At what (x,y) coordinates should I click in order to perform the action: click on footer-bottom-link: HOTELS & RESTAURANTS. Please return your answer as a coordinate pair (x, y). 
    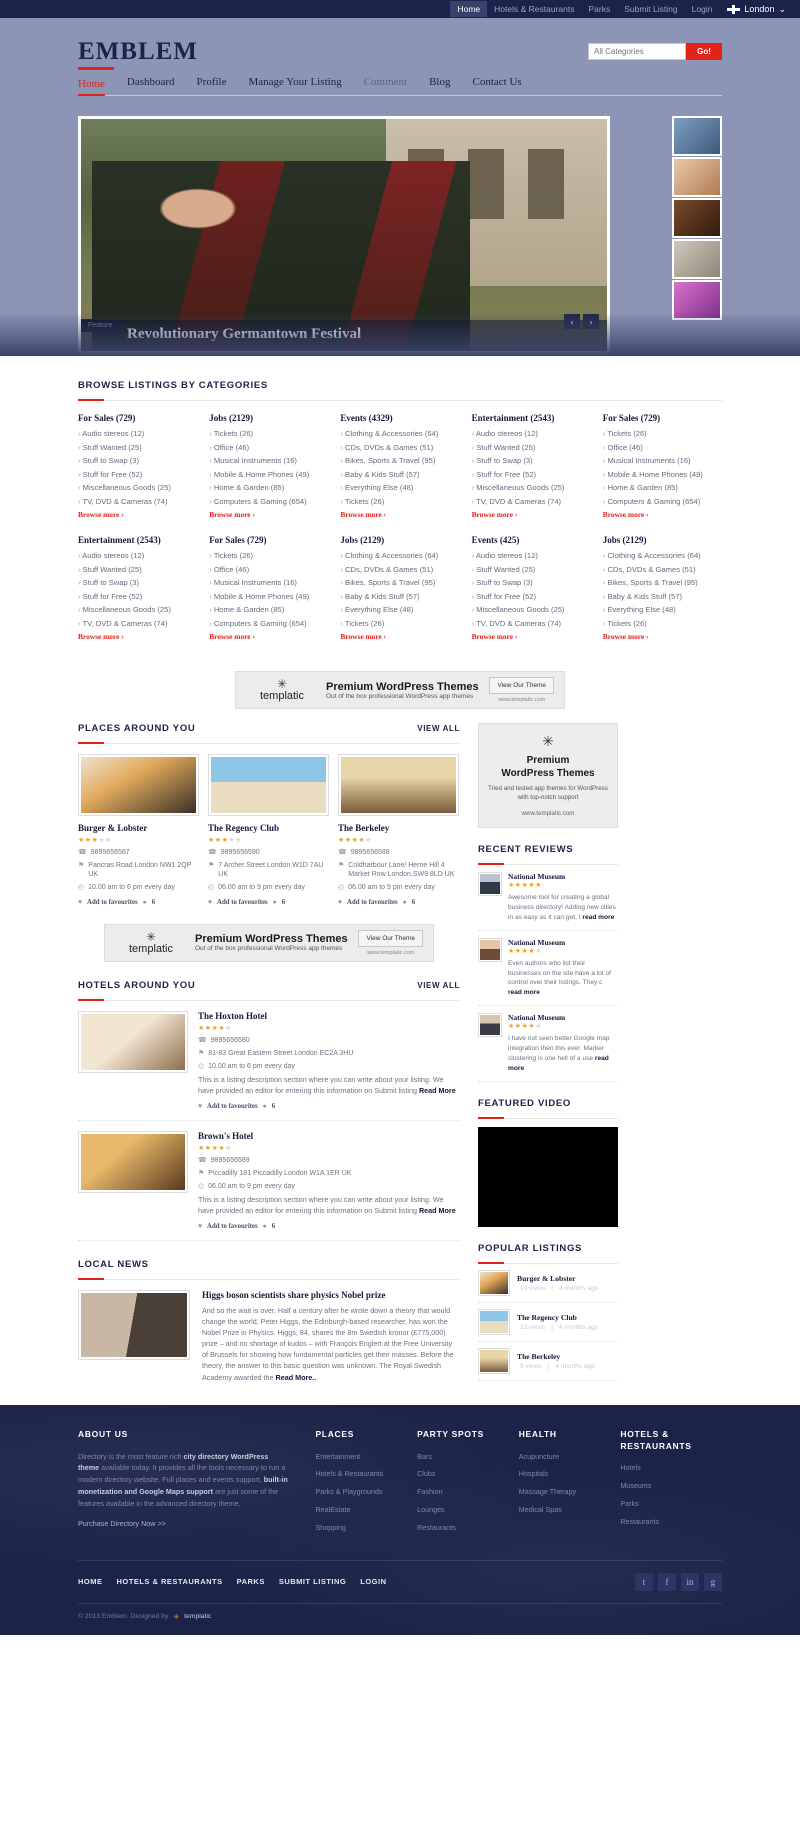
    Looking at the image, I should click on (170, 1581).